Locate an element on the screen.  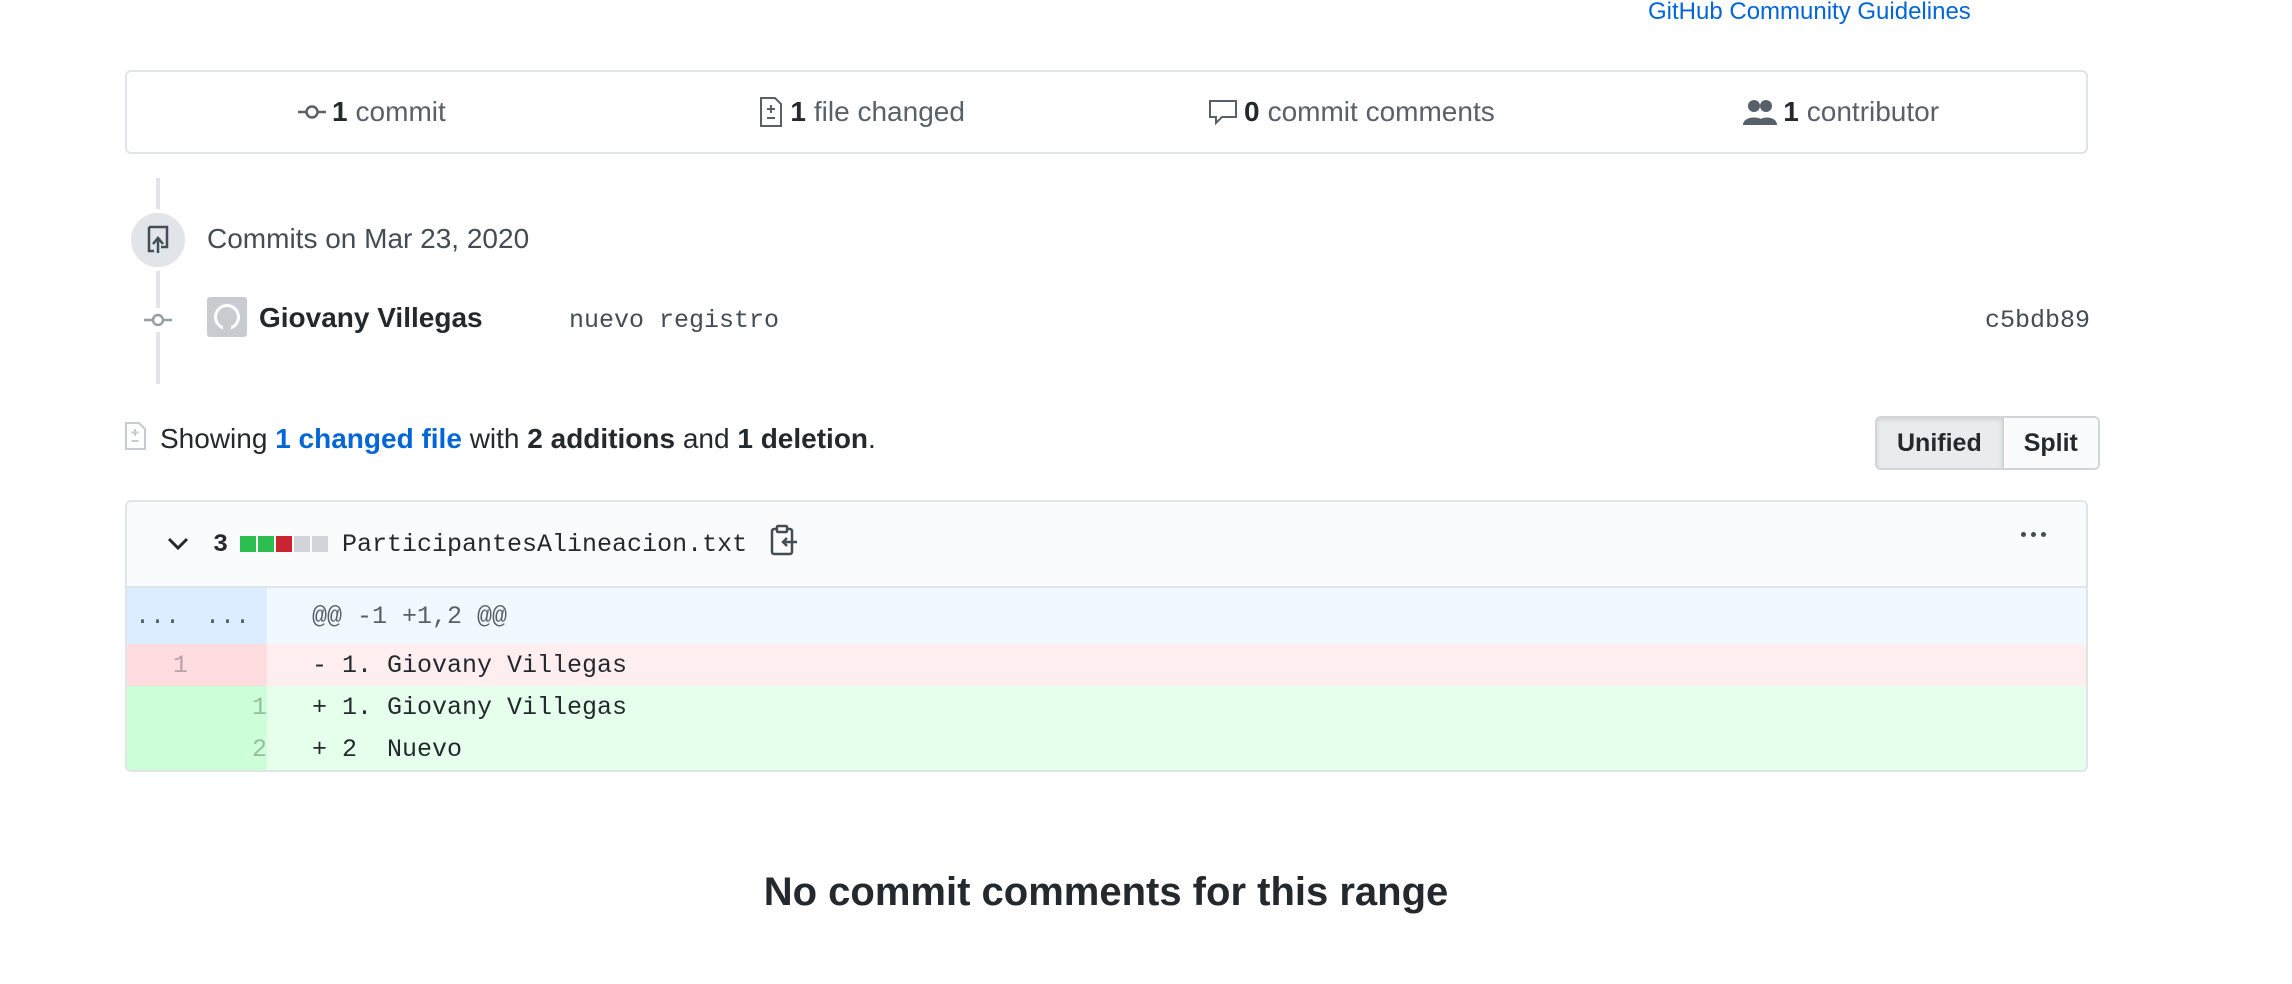
diffstat-bar is located at coordinates (284, 544).